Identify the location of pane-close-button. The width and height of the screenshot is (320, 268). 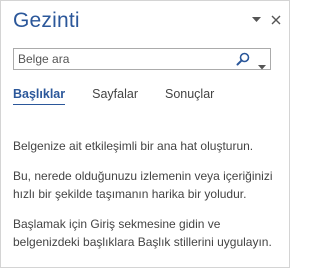
(276, 20).